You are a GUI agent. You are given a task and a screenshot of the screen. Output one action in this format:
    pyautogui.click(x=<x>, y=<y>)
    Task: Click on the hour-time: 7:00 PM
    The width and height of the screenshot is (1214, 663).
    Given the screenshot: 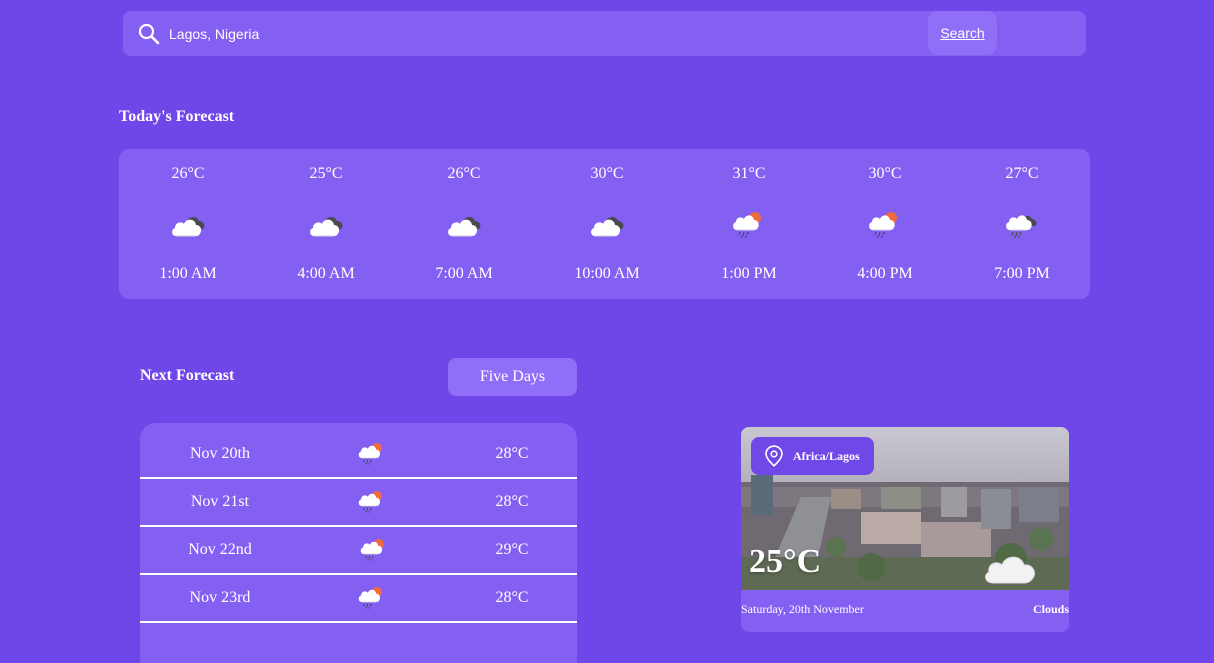 What is the action you would take?
    pyautogui.click(x=1022, y=273)
    